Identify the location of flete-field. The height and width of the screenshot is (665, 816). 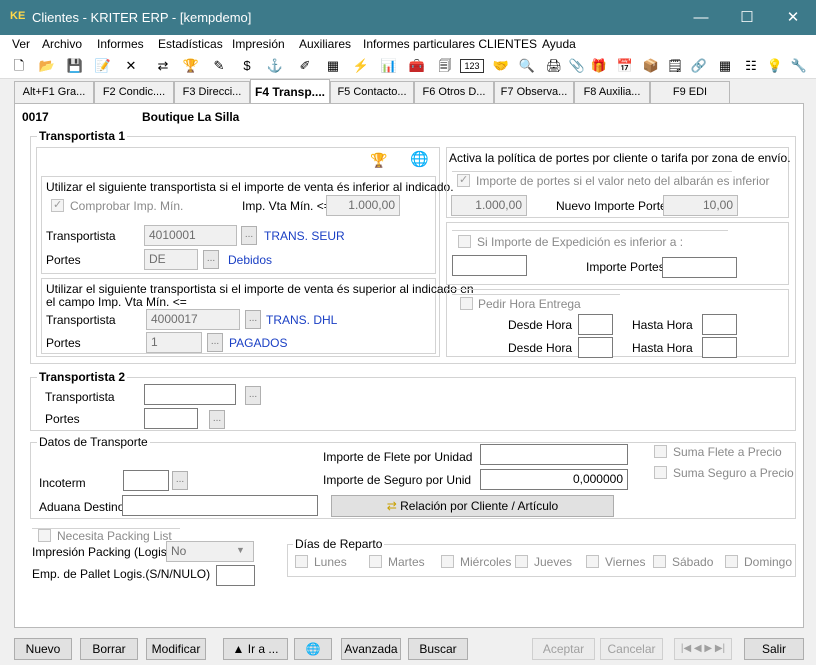
(554, 454).